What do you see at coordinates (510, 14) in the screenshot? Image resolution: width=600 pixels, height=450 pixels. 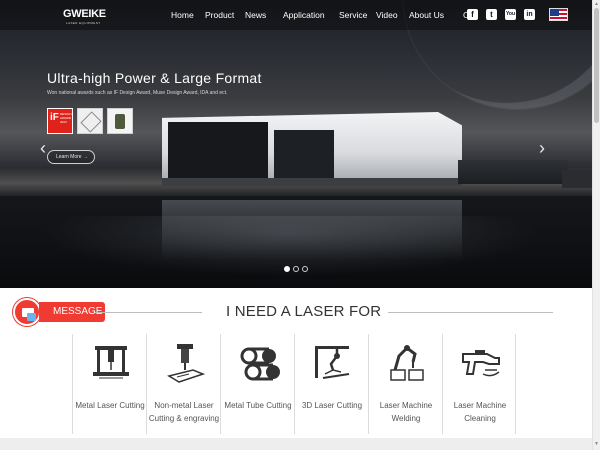 I see `youtube-icon: You` at bounding box center [510, 14].